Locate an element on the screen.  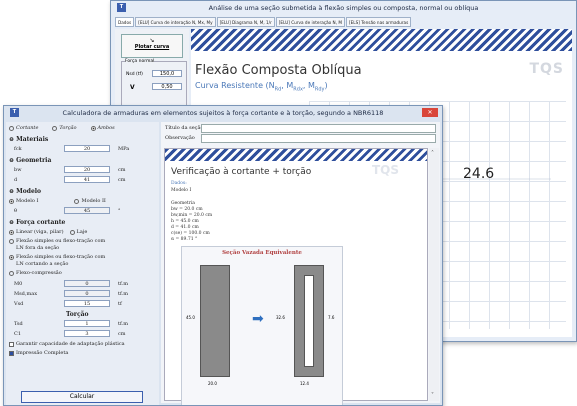
close-icon: ✕ is located at coordinates (430, 112).